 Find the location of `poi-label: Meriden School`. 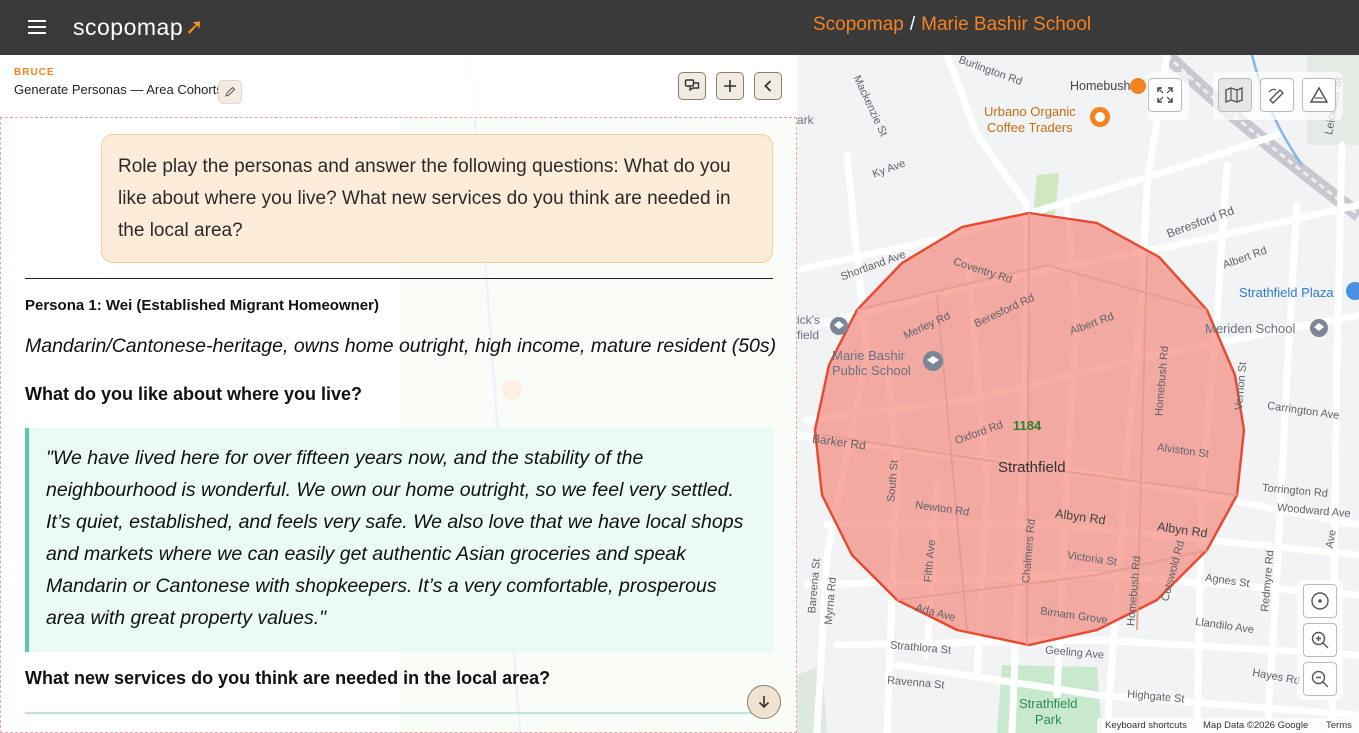

poi-label: Meriden School is located at coordinates (1250, 328).